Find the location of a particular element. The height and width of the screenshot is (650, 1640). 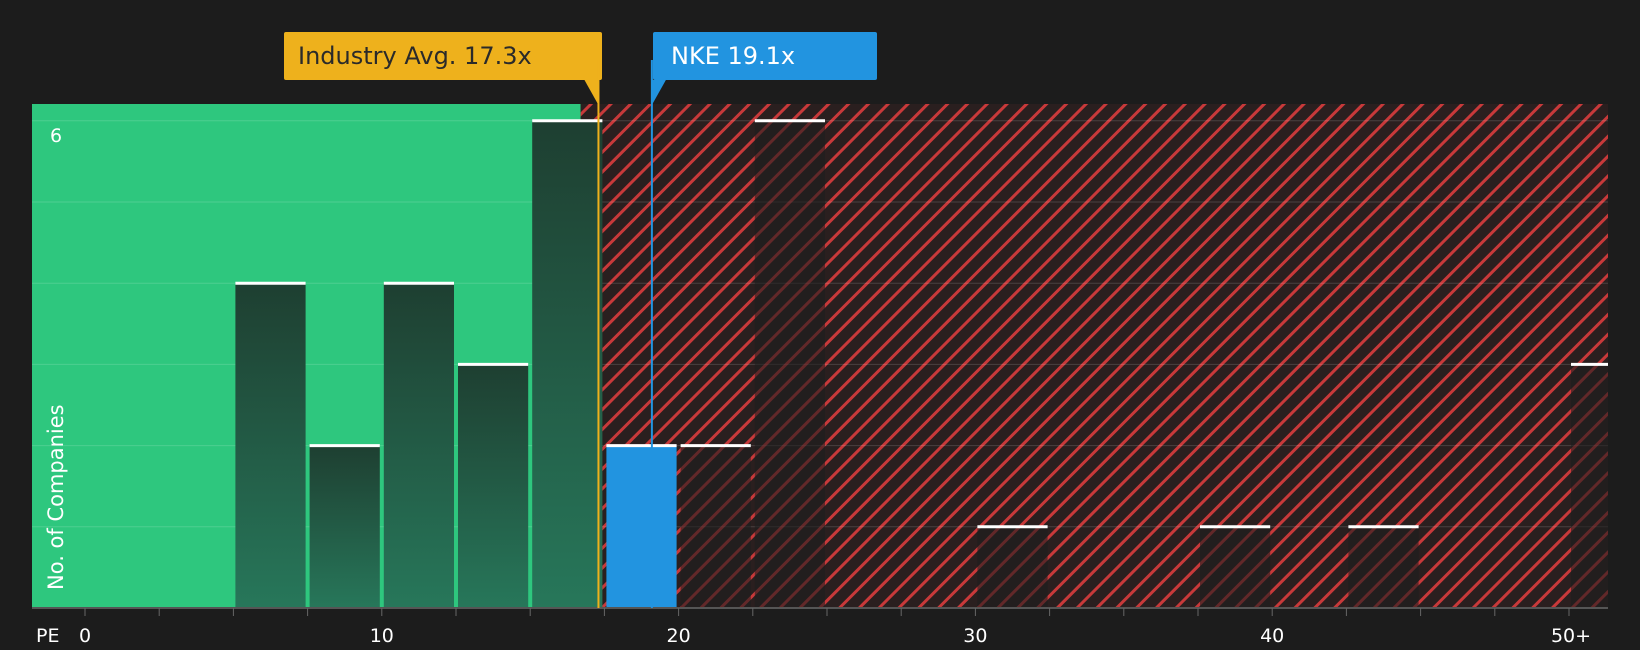

x-tick-label: 0 is located at coordinates (85, 636).